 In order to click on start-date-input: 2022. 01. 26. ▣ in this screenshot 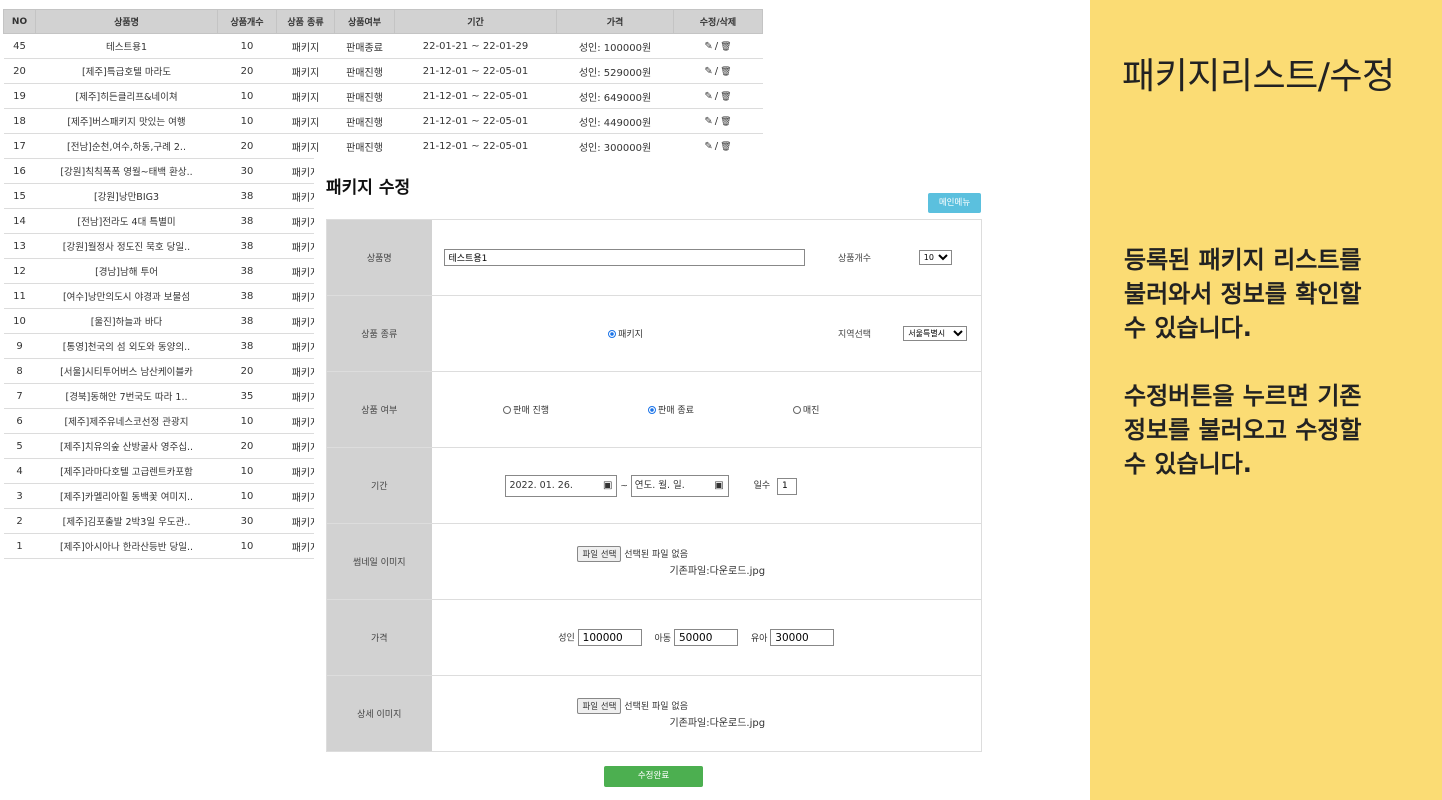, I will do `click(561, 485)`.